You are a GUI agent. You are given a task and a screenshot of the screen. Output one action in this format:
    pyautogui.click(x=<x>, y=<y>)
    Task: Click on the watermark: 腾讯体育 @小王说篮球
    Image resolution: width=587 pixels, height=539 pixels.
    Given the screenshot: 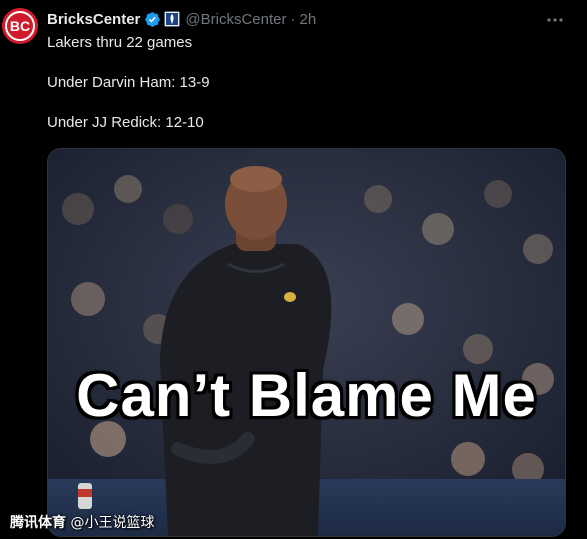 What is the action you would take?
    pyautogui.click(x=82, y=522)
    